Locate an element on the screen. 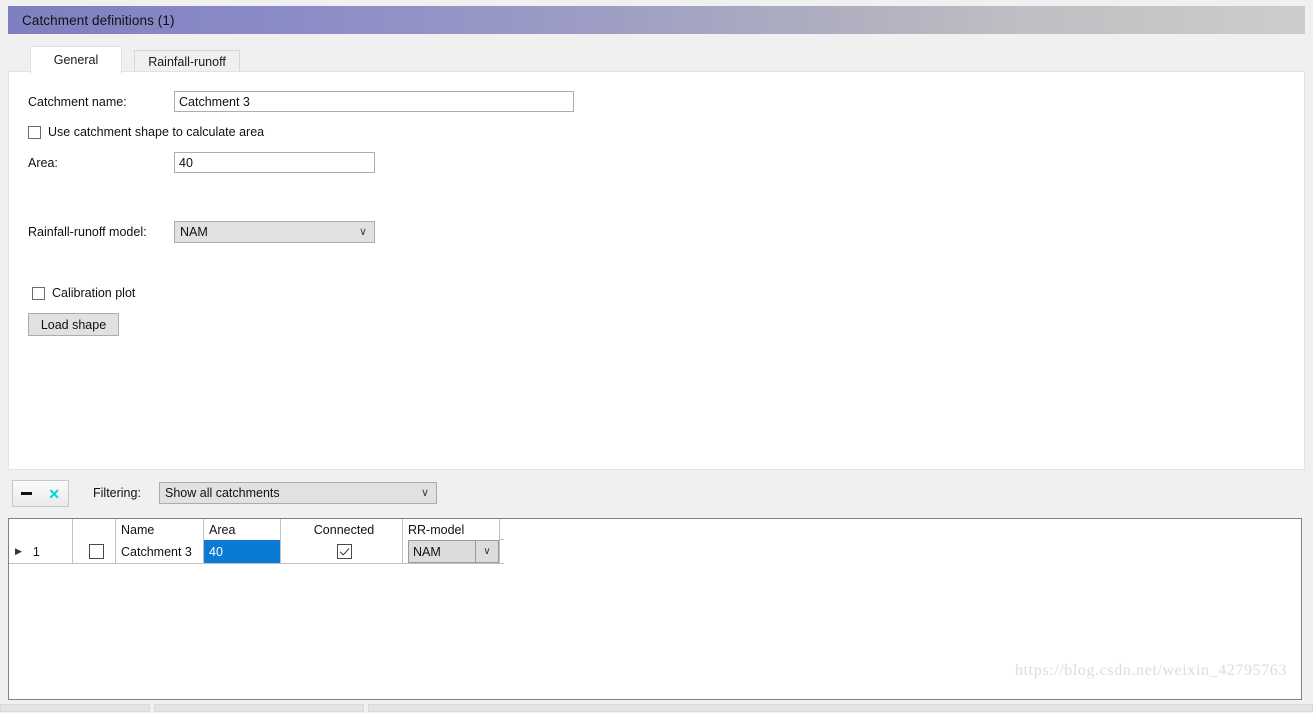 The image size is (1313, 713). area-label: Area: is located at coordinates (43, 162).